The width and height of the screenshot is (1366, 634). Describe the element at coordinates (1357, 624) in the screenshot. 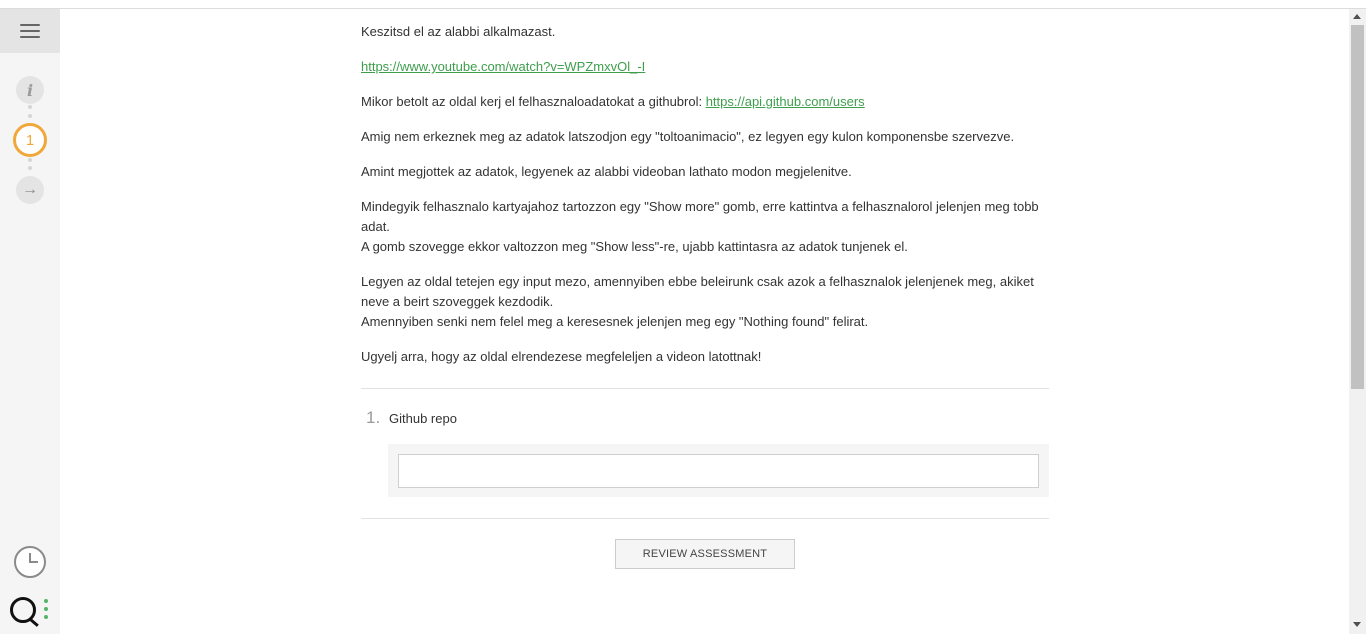

I see `scroll-down-arrow-icon` at that location.